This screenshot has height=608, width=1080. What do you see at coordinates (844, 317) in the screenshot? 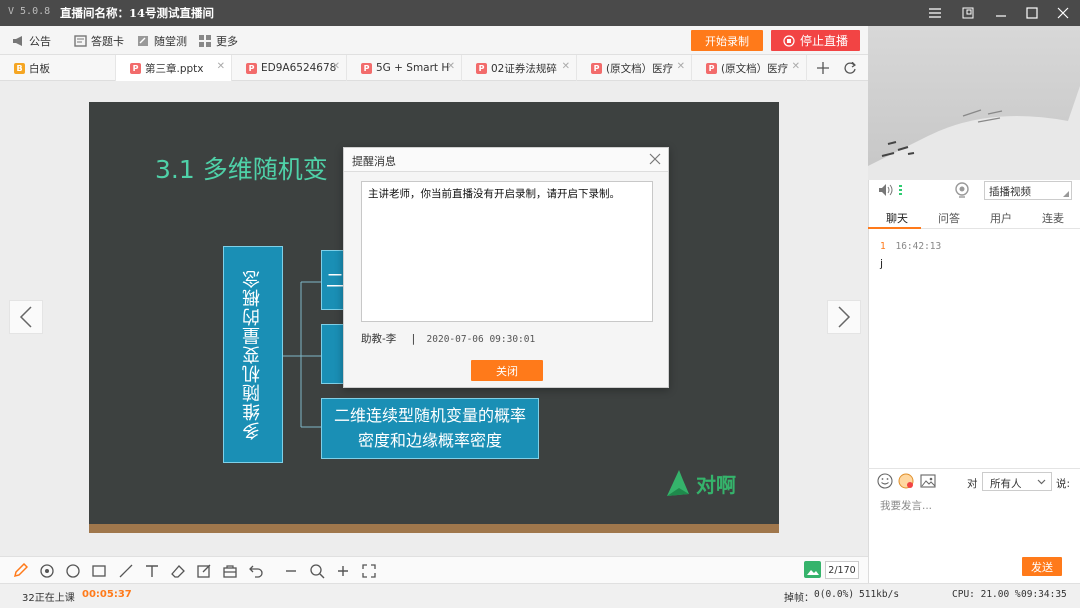
I see `next-page-button` at bounding box center [844, 317].